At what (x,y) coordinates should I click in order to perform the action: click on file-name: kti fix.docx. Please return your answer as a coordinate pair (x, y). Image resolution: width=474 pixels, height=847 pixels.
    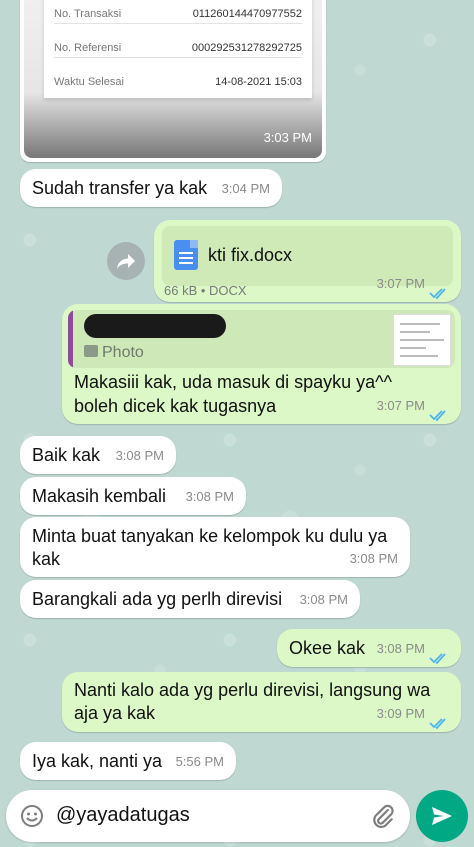
    Looking at the image, I should click on (250, 255).